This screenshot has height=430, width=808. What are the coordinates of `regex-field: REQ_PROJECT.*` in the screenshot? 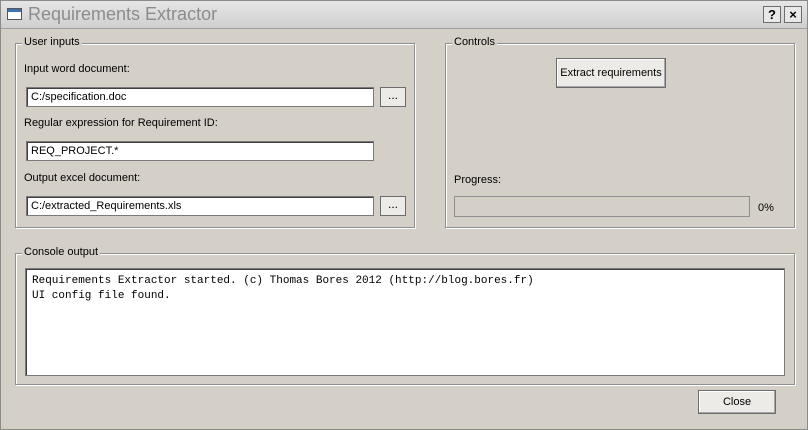 It's located at (200, 151).